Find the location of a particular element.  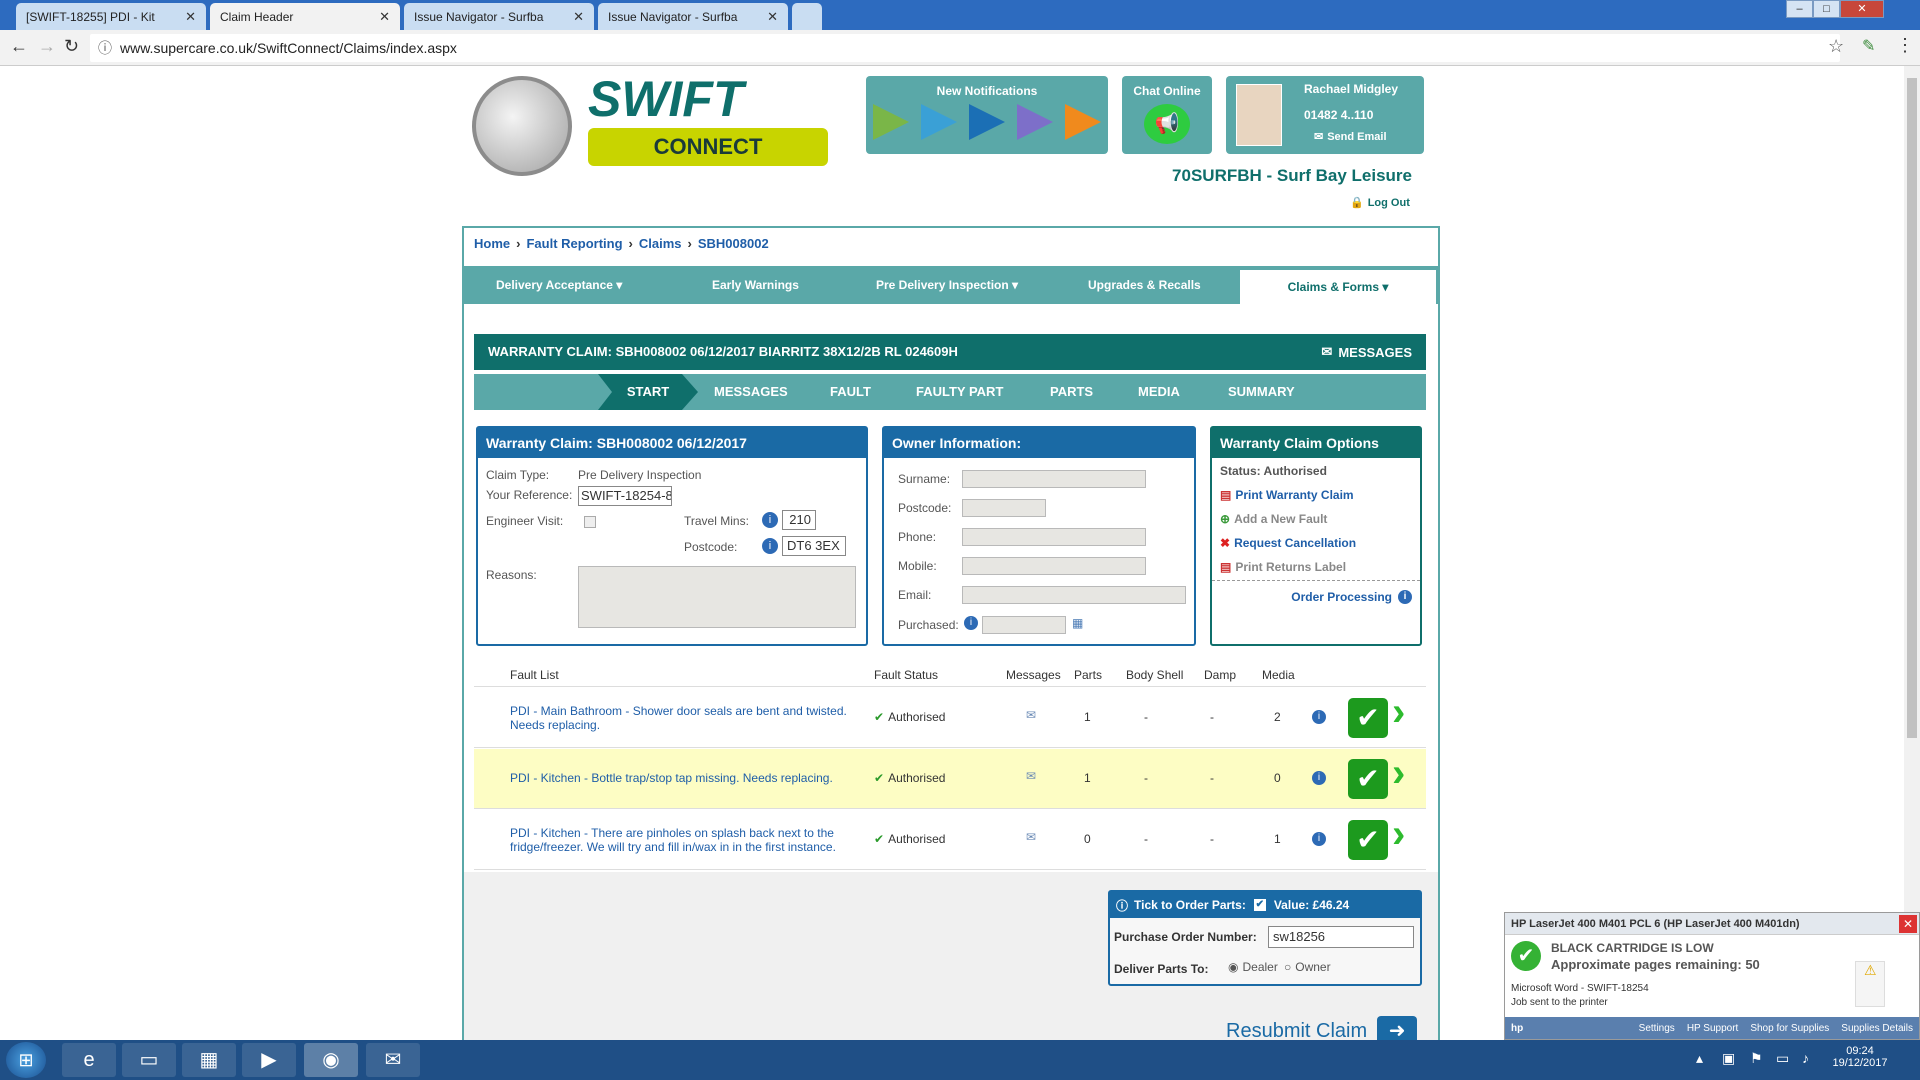

surname-input is located at coordinates (1054, 479).